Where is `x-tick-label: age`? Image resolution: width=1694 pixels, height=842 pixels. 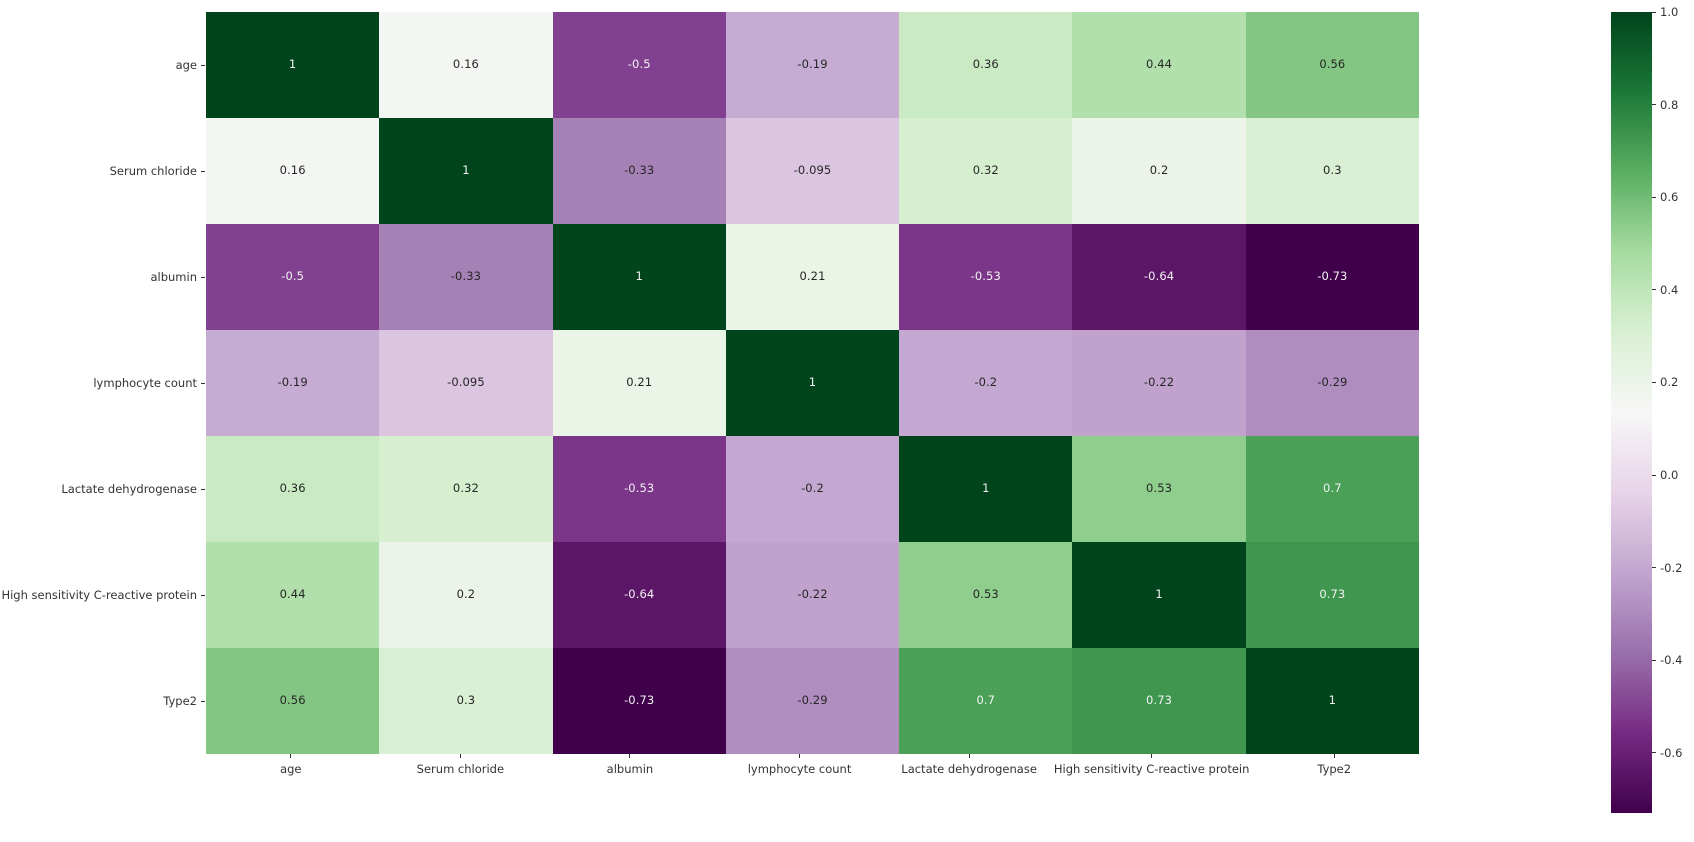 x-tick-label: age is located at coordinates (291, 769).